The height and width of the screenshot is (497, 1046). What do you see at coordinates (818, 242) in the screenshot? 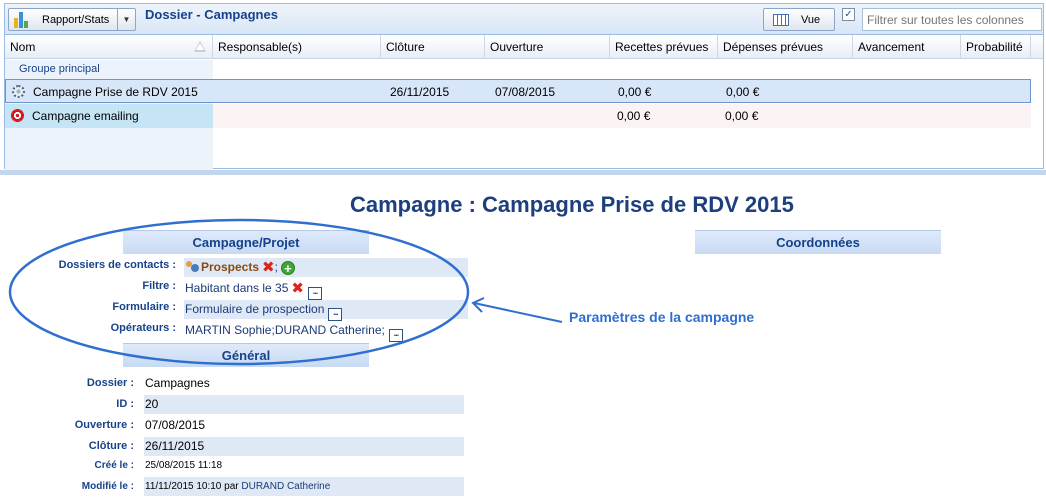
I see `section-coordonnees: Coordonnées` at bounding box center [818, 242].